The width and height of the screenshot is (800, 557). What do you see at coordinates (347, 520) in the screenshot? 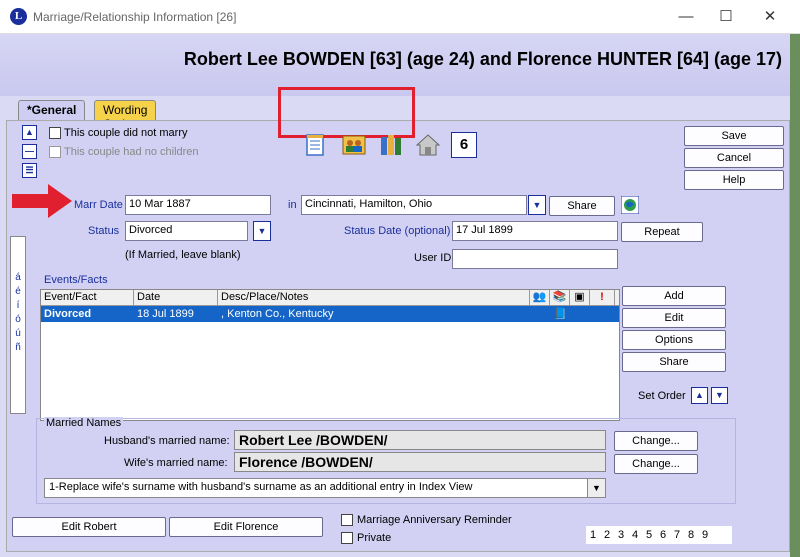
I see `anniversary-reminder-checkbox` at bounding box center [347, 520].